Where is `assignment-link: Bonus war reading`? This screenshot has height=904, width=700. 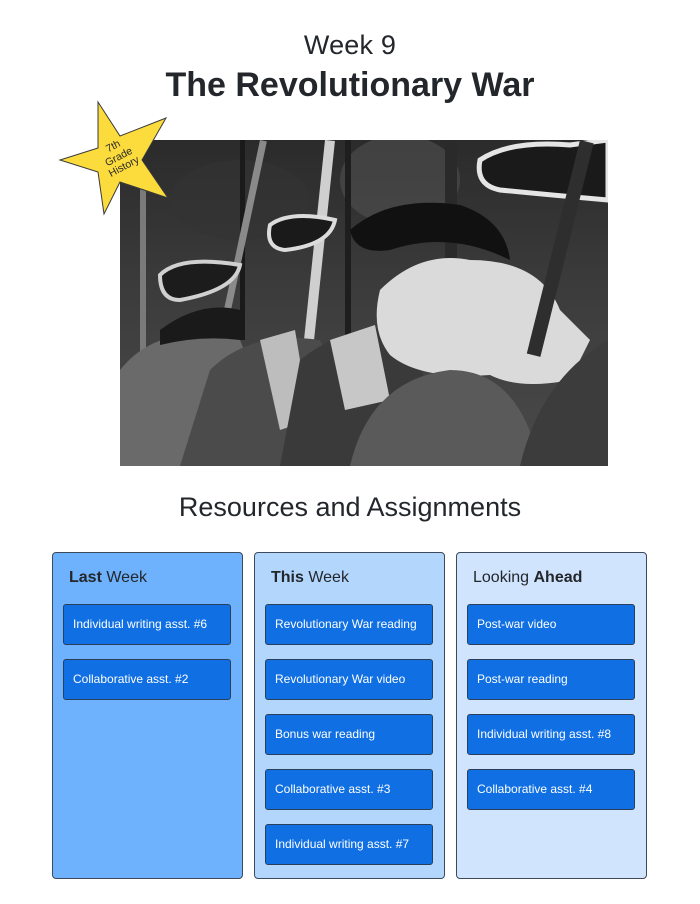
assignment-link: Bonus war reading is located at coordinates (349, 734).